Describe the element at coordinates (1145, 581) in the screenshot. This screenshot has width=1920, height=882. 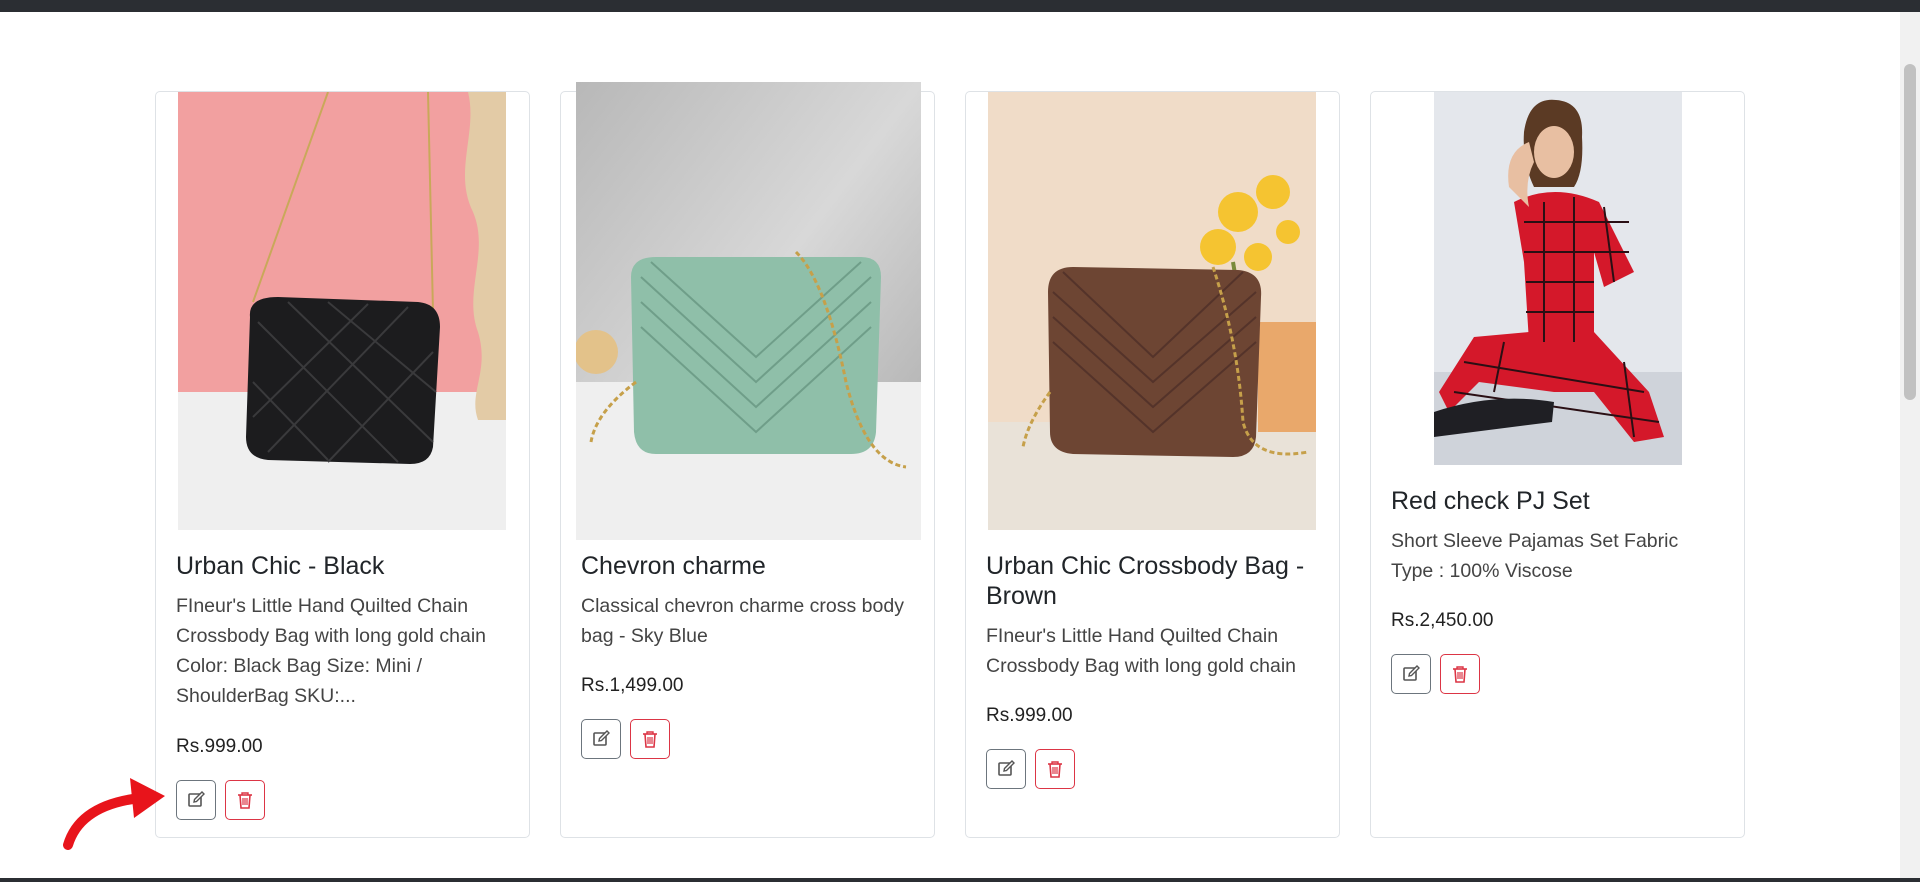
I see `product-title: Urban Chic Crossbody Bag - Brown` at that location.